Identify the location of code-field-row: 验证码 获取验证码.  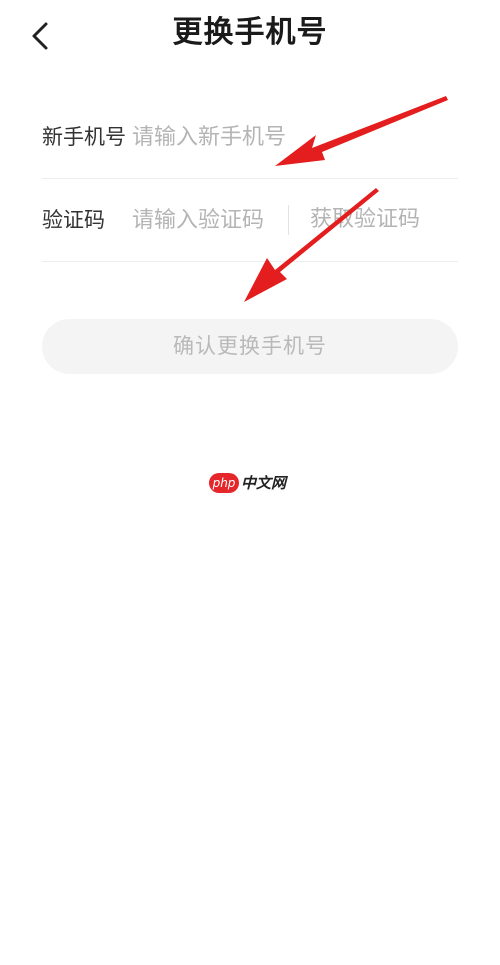
(250, 220).